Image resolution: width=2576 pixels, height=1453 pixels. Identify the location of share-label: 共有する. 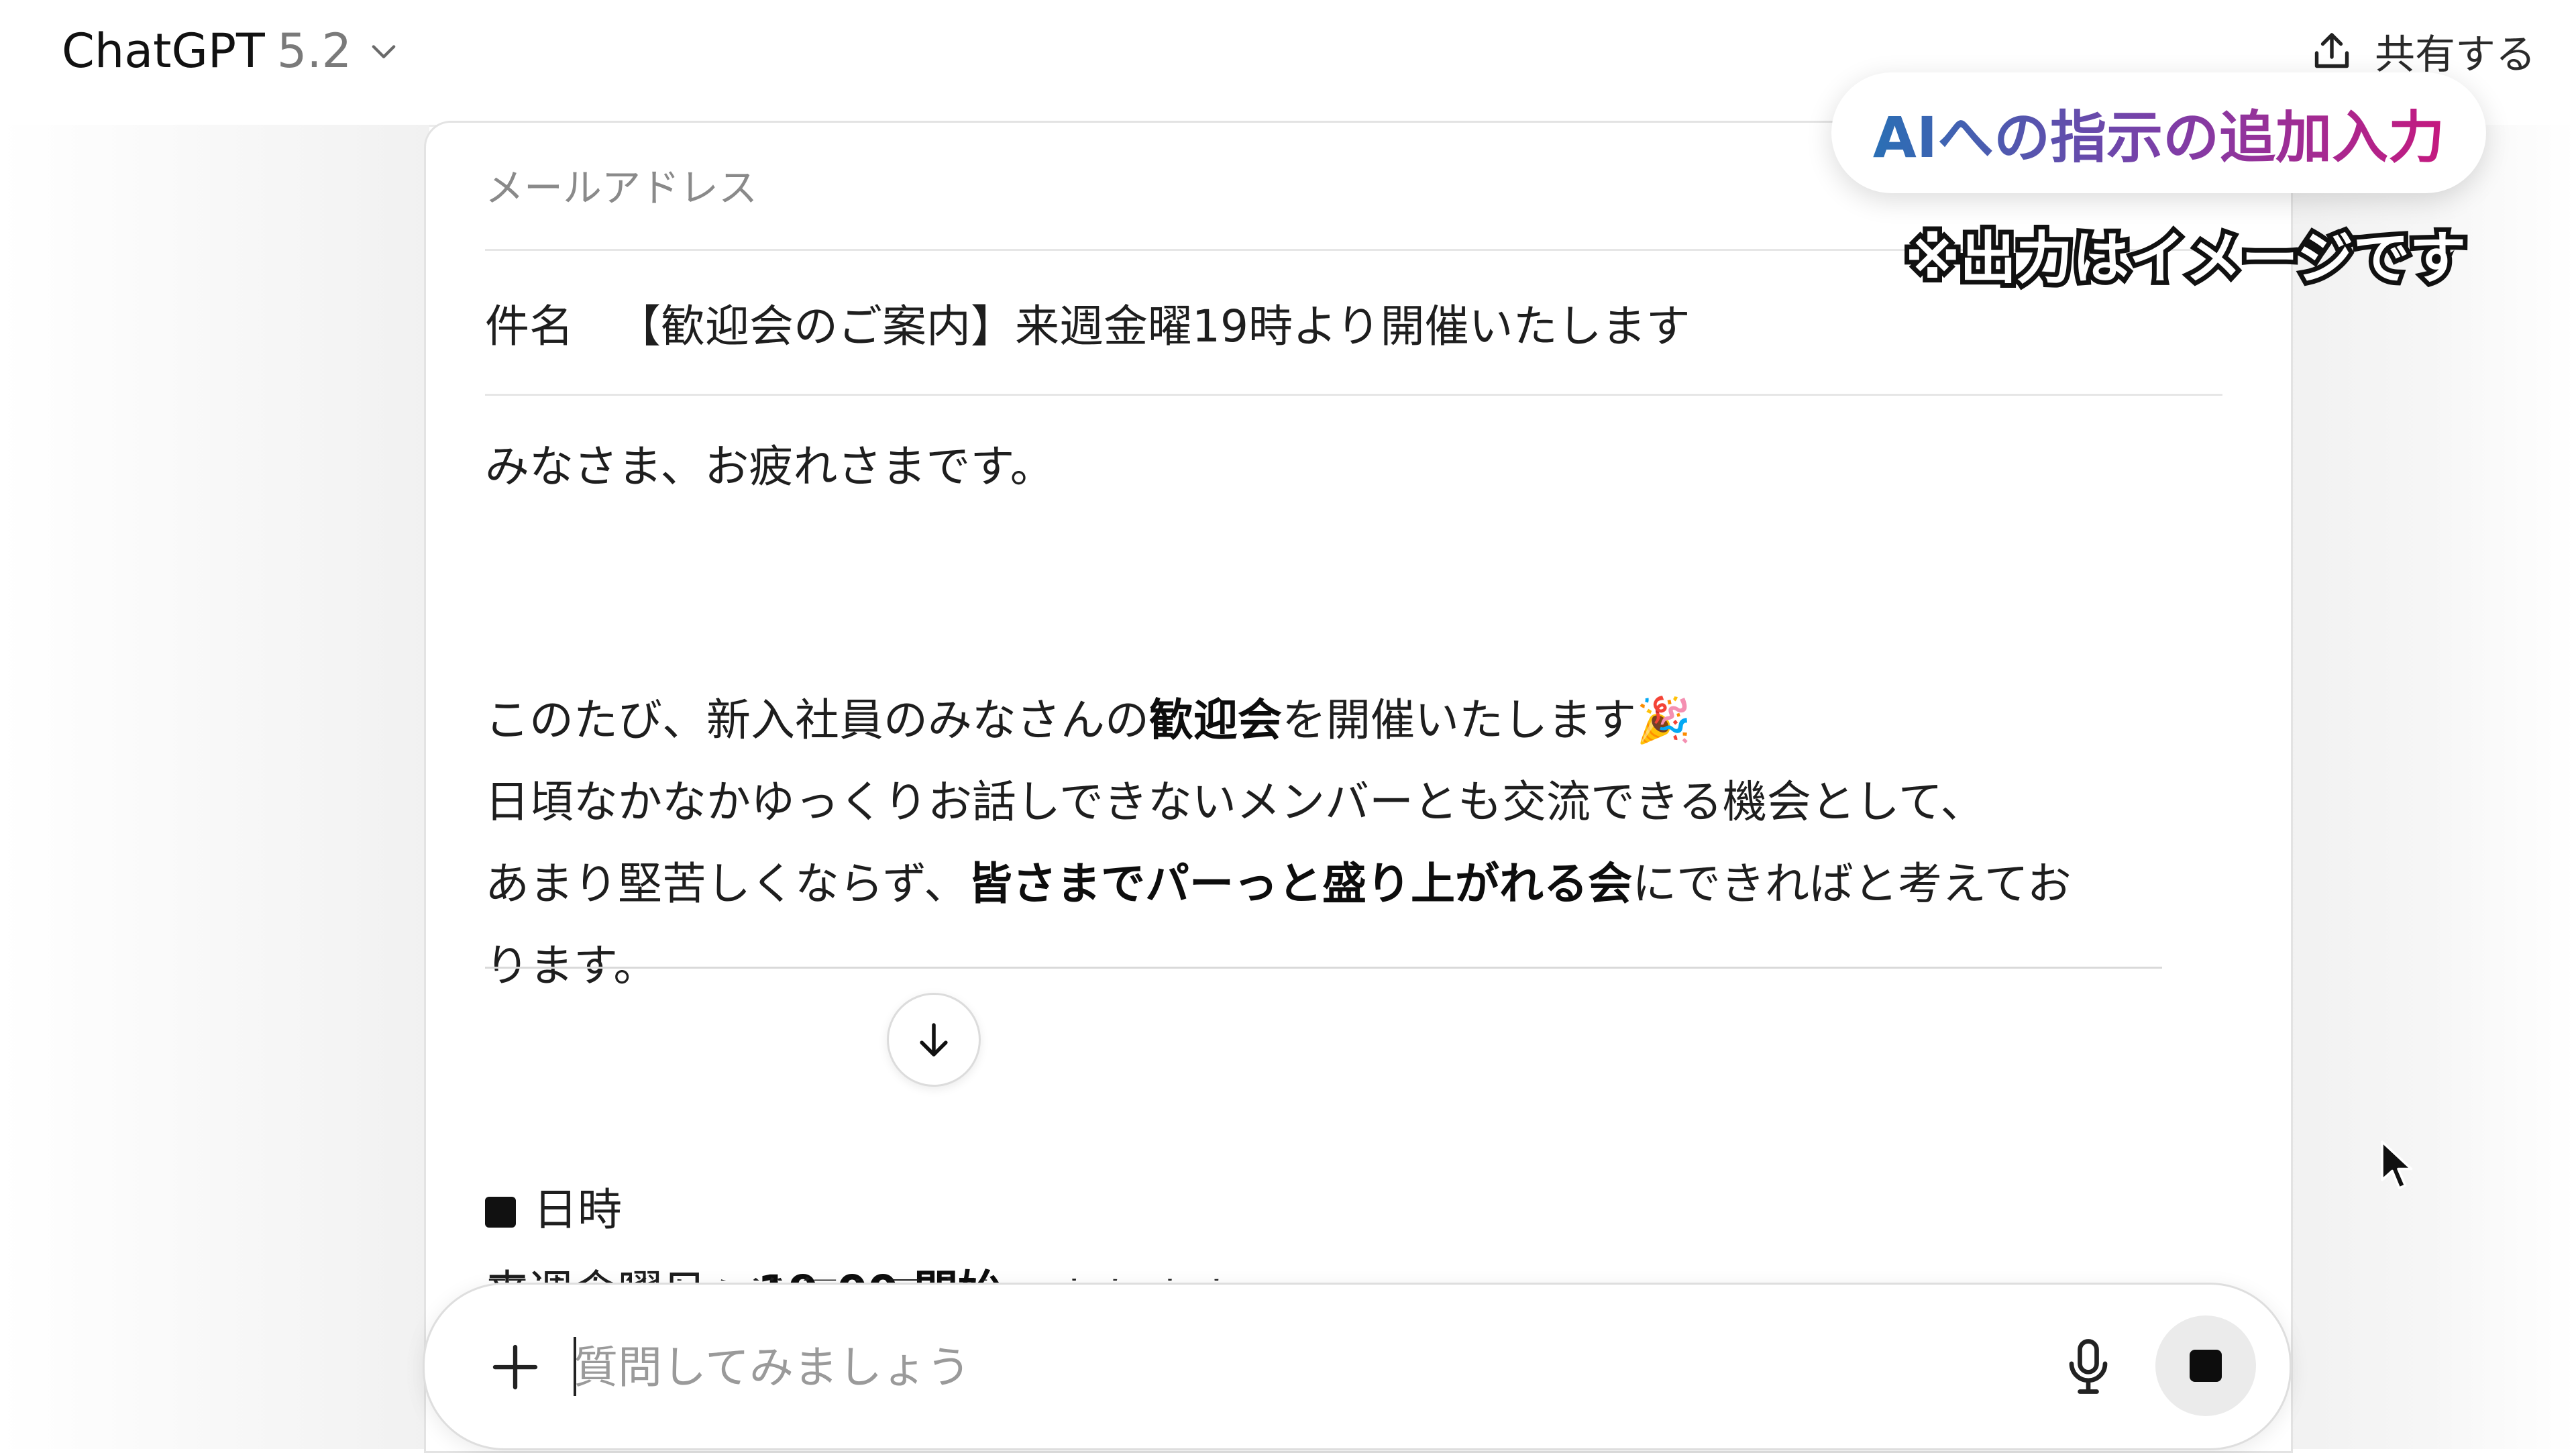
(2455, 54).